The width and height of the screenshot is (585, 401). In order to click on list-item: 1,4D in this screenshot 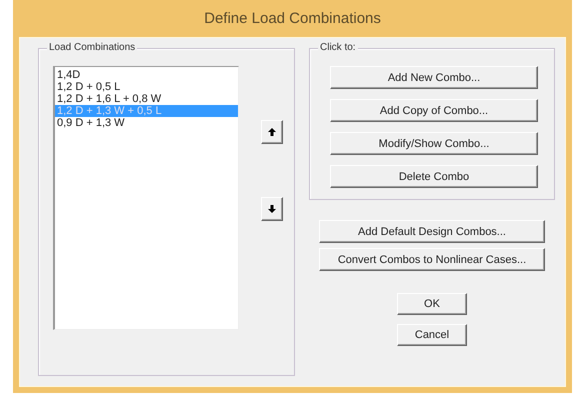, I will do `click(146, 75)`.